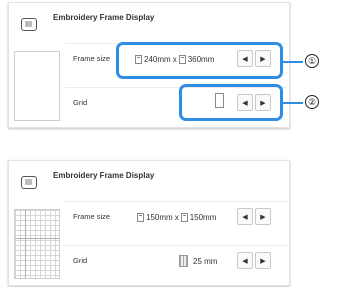 This screenshot has height=287, width=354. I want to click on grid-prev-button: ◀, so click(245, 260).